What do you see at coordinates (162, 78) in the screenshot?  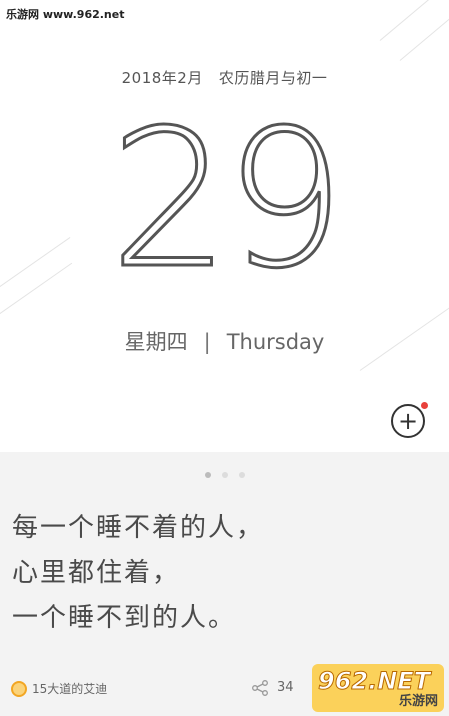 I see `year-month: 2018年2月` at bounding box center [162, 78].